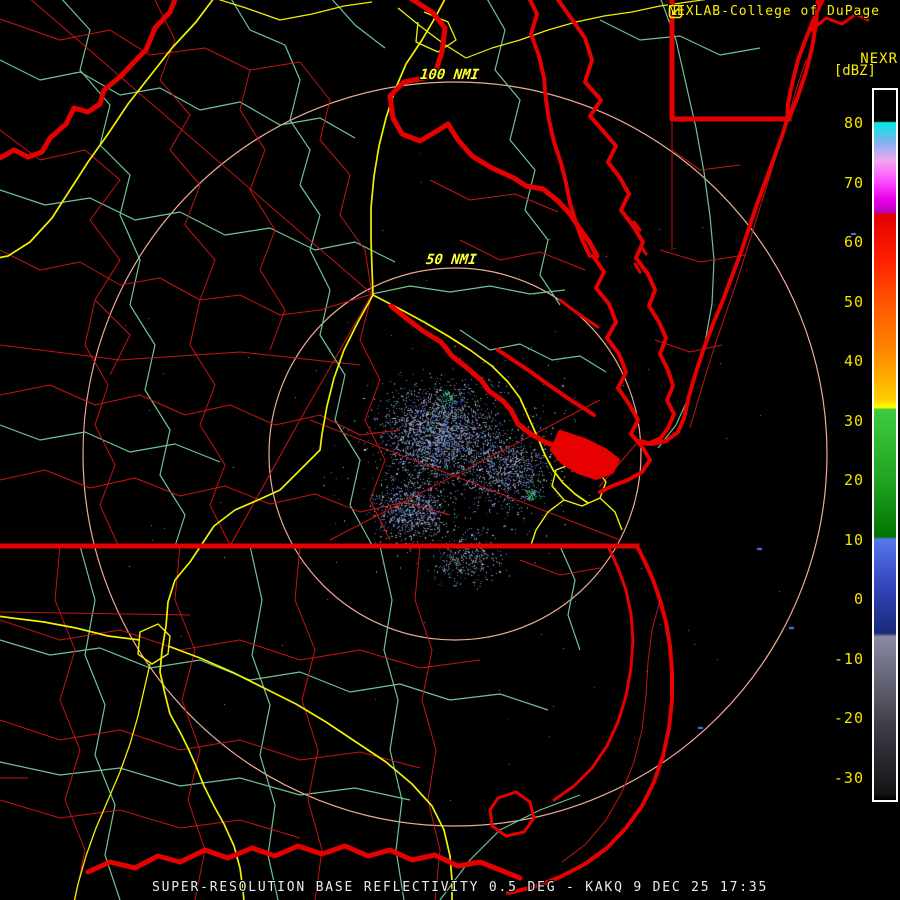  What do you see at coordinates (853, 480) in the screenshot?
I see `colorbar-tick-label: 20` at bounding box center [853, 480].